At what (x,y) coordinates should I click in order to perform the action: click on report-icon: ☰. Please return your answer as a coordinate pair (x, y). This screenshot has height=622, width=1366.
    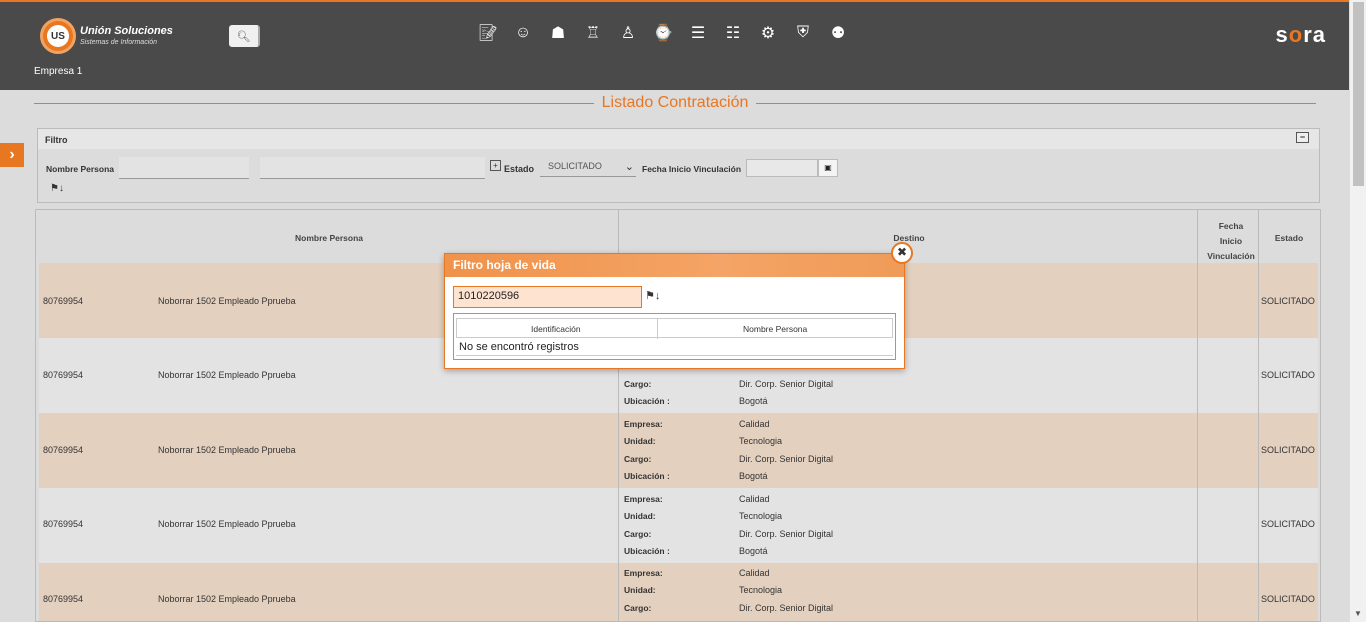
    Looking at the image, I should click on (698, 33).